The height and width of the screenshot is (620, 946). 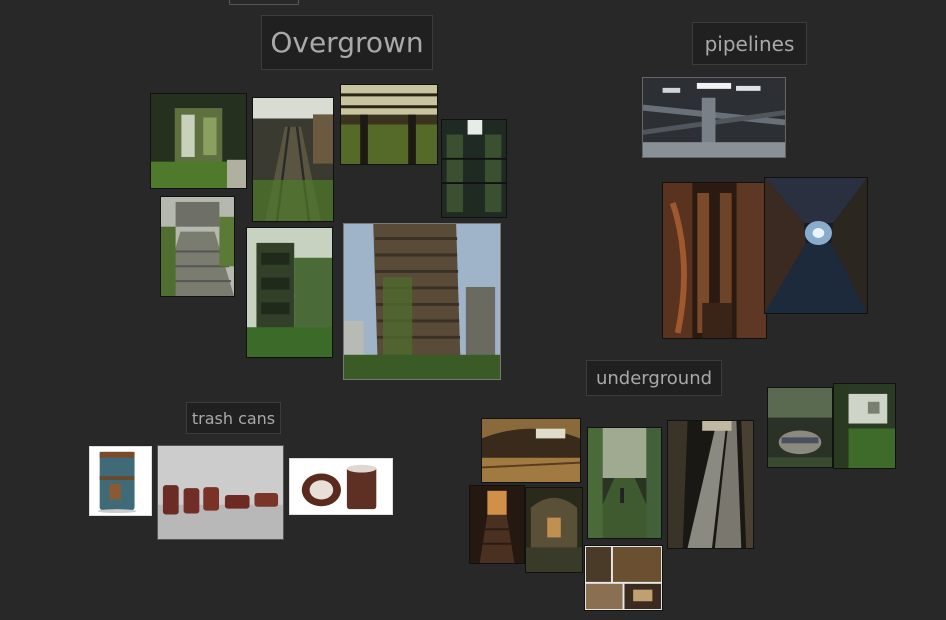 What do you see at coordinates (554, 530) in the screenshot?
I see `underground-image-bunker` at bounding box center [554, 530].